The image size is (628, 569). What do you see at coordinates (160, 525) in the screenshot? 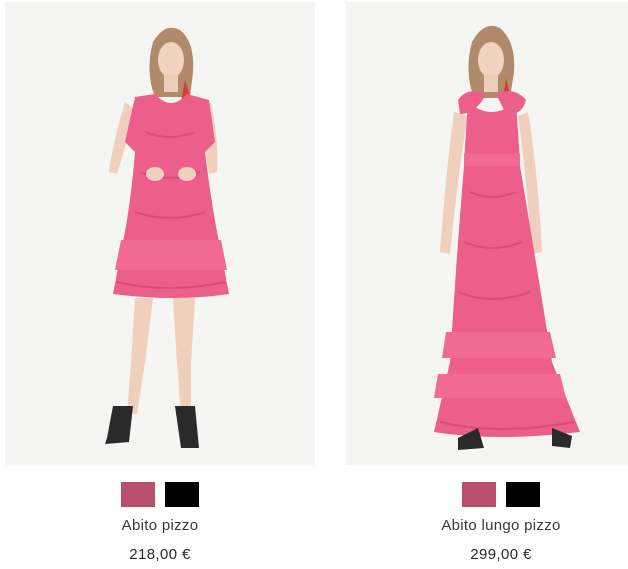
I see `product-name: Abito pizzo` at bounding box center [160, 525].